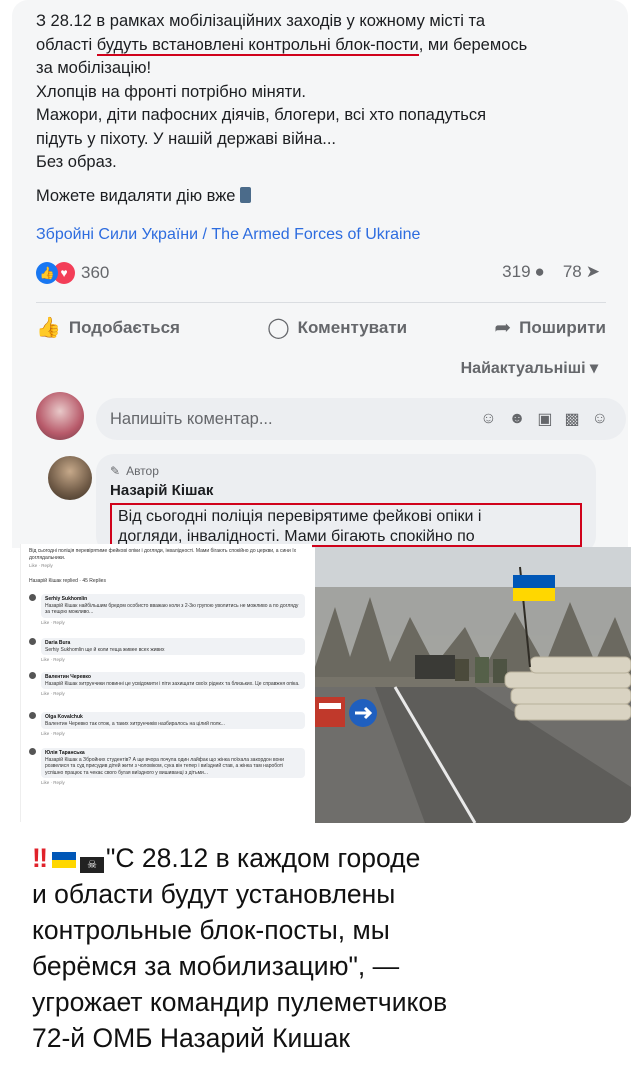 This screenshot has height=1092, width=640. Describe the element at coordinates (488, 419) in the screenshot. I see `avatar-sticker-icon: ☺` at that location.